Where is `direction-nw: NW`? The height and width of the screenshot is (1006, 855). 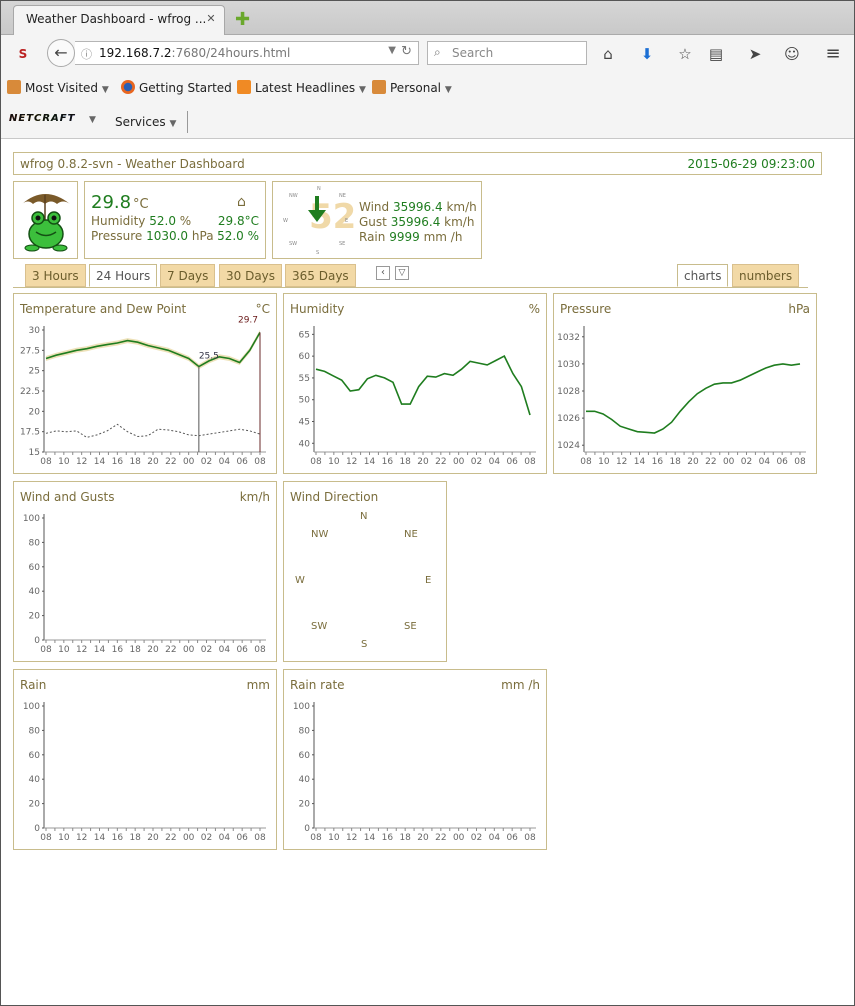
direction-nw: NW is located at coordinates (320, 534).